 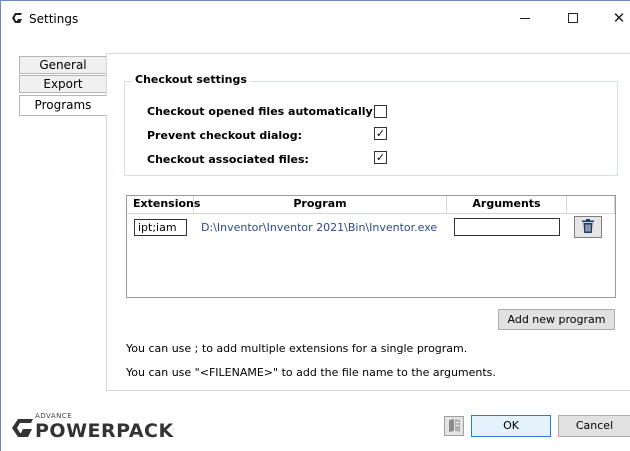 What do you see at coordinates (63, 84) in the screenshot?
I see `tab-export: Export` at bounding box center [63, 84].